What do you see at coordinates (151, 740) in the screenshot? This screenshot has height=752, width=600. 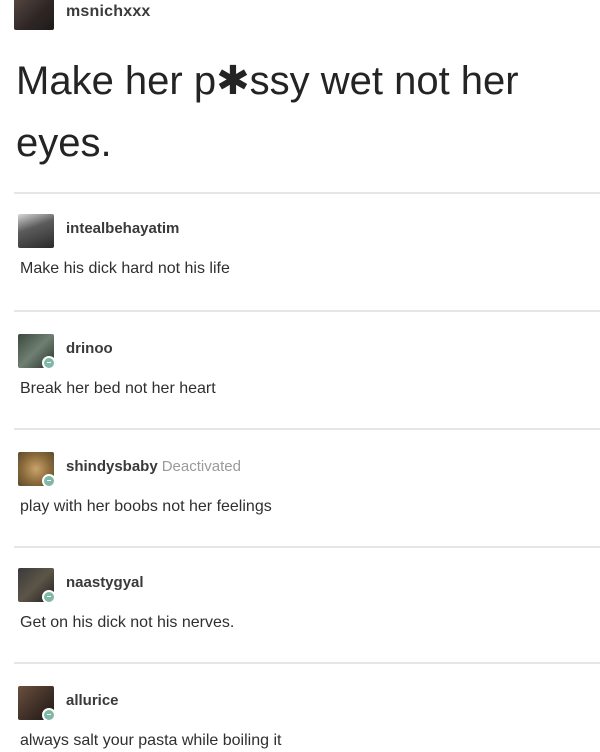 I see `reblog-text: always salt your pasta while boiling it` at bounding box center [151, 740].